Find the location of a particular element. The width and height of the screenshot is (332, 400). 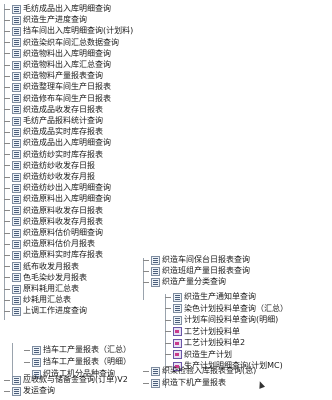

tree-item-label: 织造原料估价月报表 is located at coordinates (59, 244).